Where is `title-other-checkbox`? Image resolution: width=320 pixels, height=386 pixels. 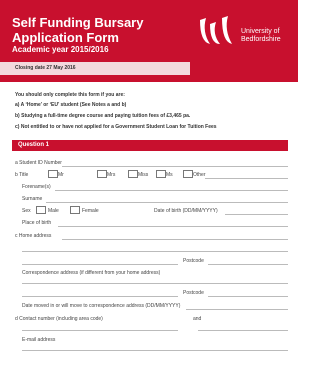 title-other-checkbox is located at coordinates (188, 174).